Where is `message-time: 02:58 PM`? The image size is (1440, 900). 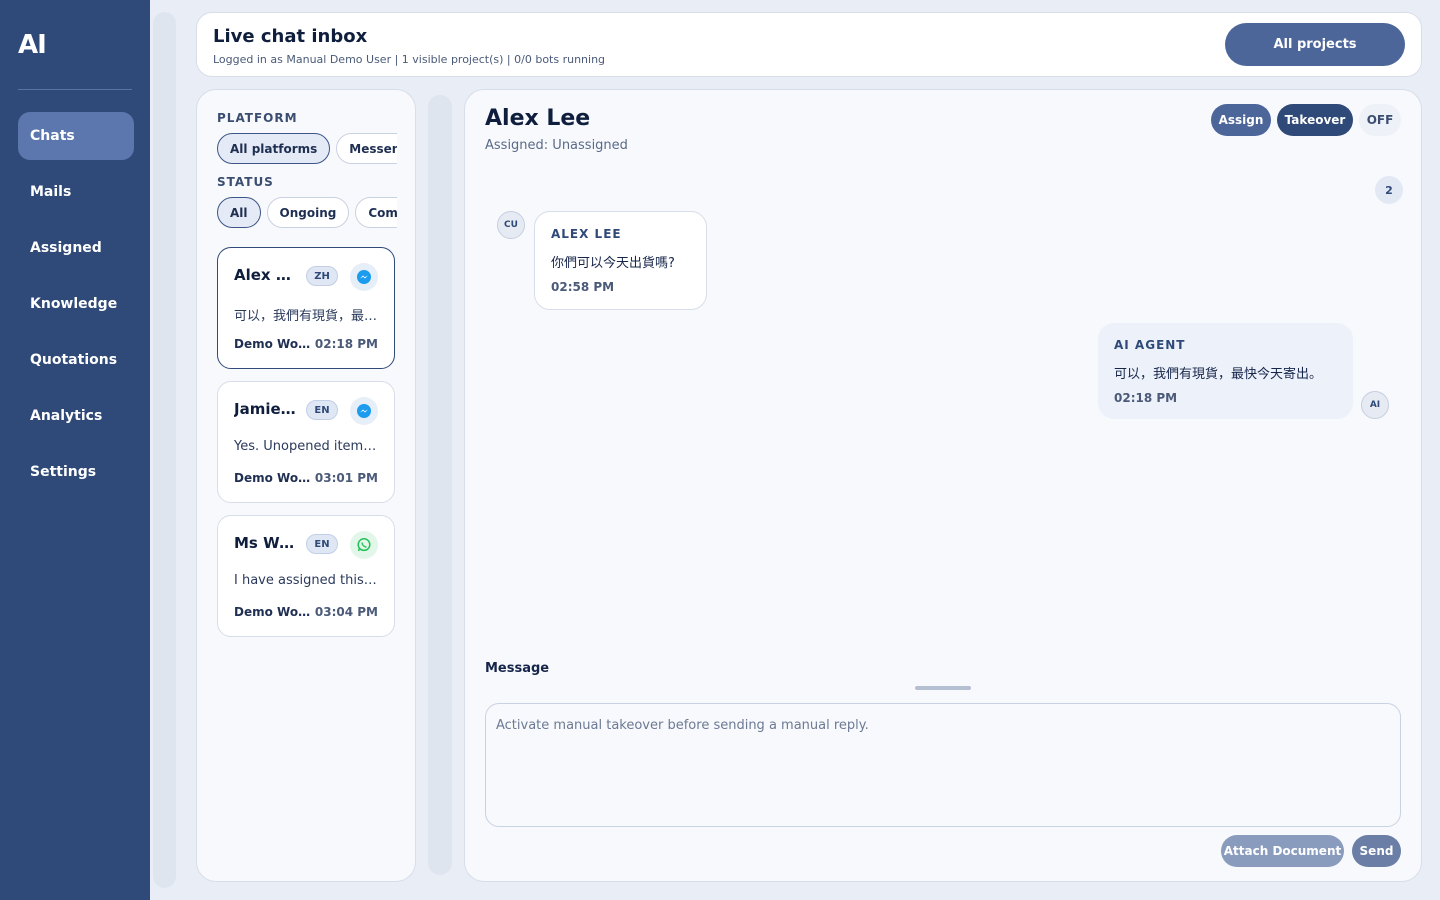
message-time: 02:58 PM is located at coordinates (583, 287).